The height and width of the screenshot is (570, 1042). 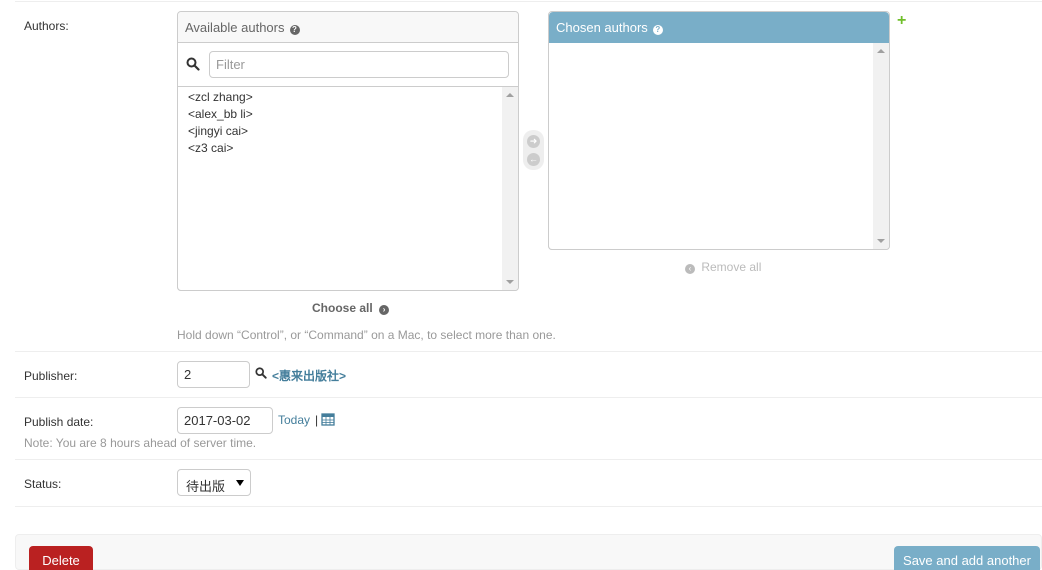 I want to click on move-left-icon: ←, so click(x=533, y=159).